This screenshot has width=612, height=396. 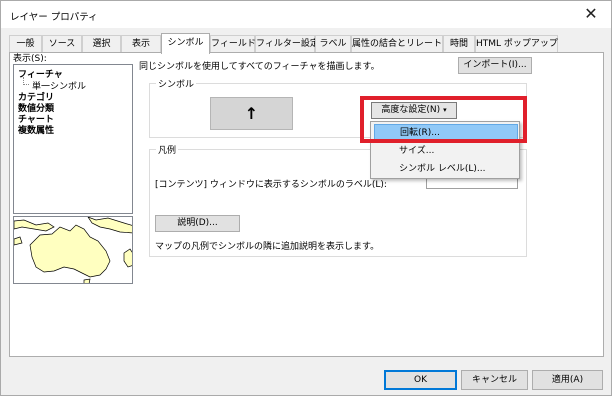 What do you see at coordinates (267, 247) in the screenshot?
I see `description-note: マップの凡例でシンボルの隣に追加説明を表示します。` at bounding box center [267, 247].